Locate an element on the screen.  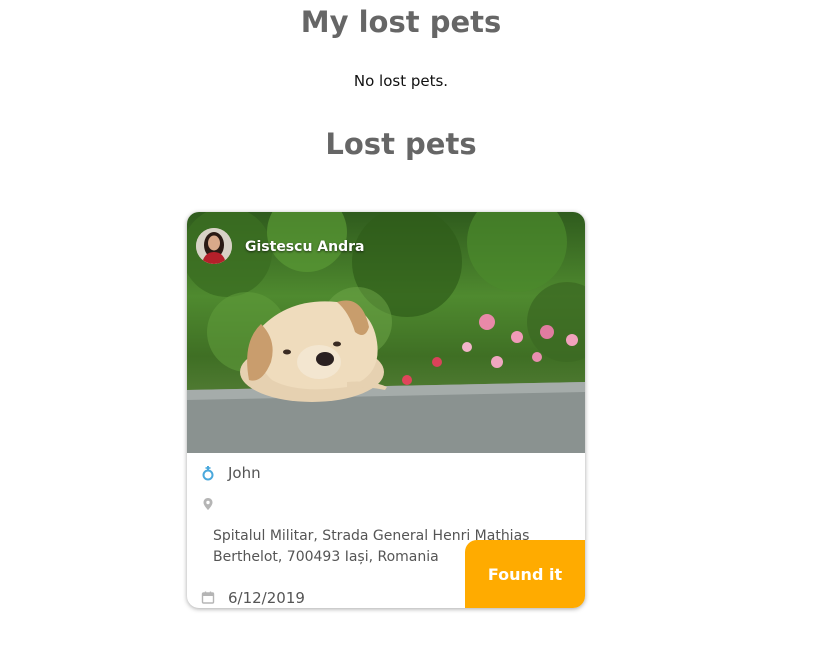
my-lost-pets-heading: My lost pets is located at coordinates (401, 22).